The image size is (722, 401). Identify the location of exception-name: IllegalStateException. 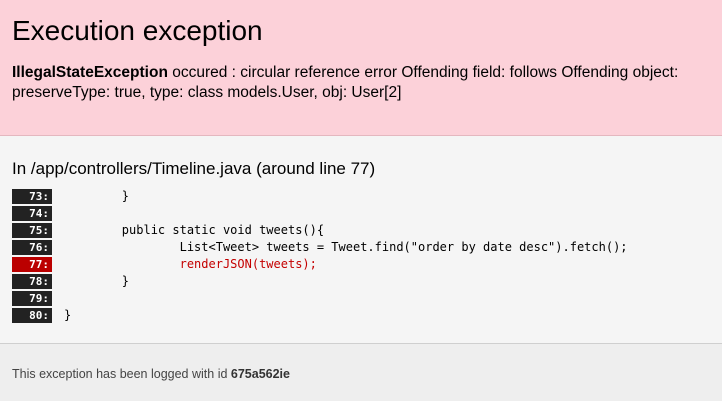
(90, 72).